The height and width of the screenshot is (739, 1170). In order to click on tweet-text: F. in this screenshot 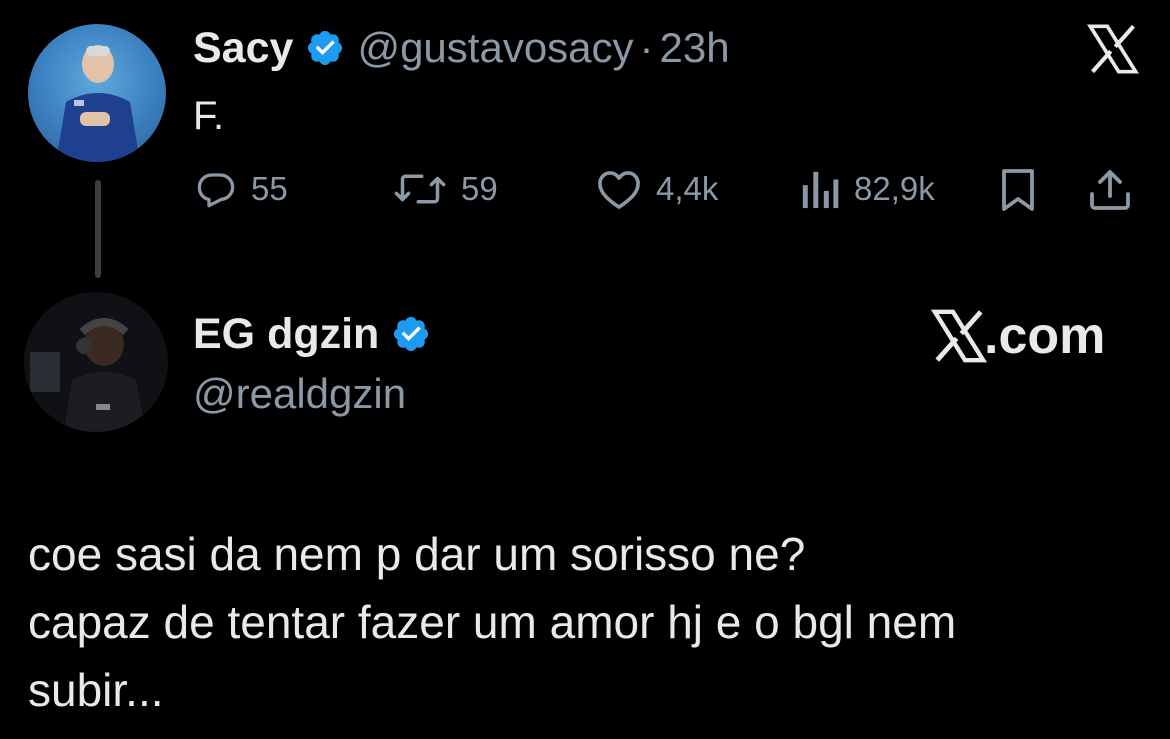, I will do `click(209, 116)`.